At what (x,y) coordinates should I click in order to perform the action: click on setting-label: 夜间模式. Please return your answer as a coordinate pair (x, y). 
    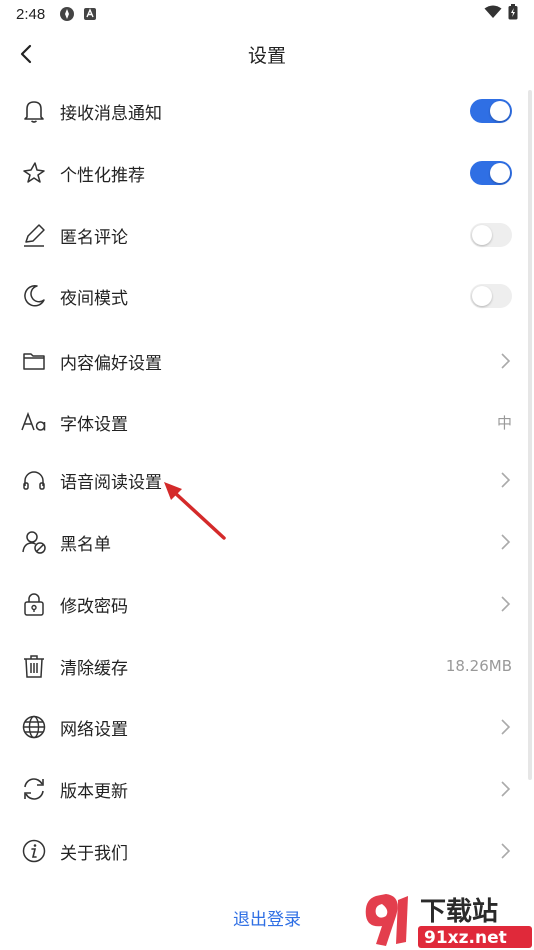
    Looking at the image, I should click on (94, 298).